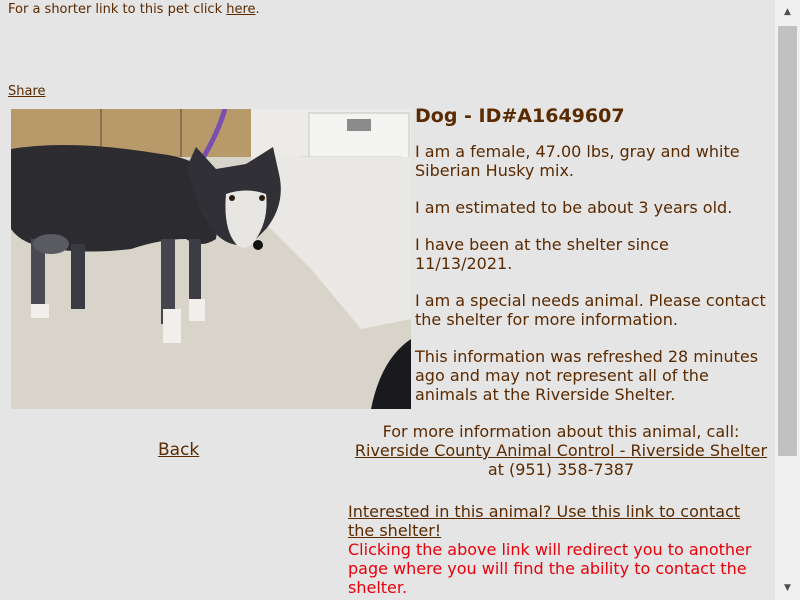 The width and height of the screenshot is (800, 600). What do you see at coordinates (27, 91) in the screenshot?
I see `share-link: Share` at bounding box center [27, 91].